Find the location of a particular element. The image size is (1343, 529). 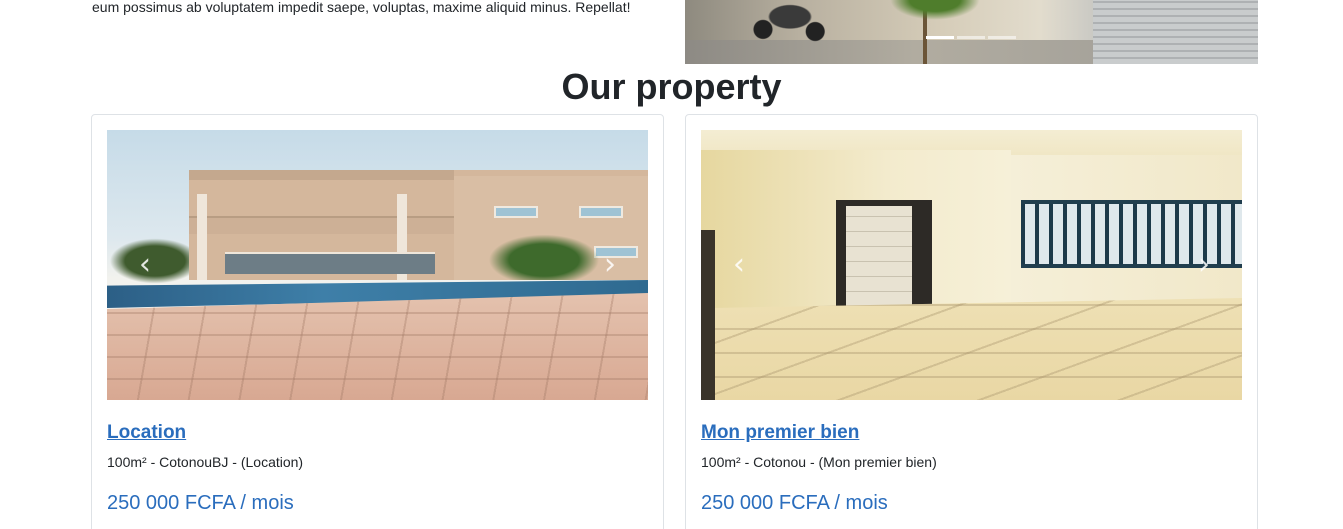

hero-motorbike is located at coordinates (790, 21).